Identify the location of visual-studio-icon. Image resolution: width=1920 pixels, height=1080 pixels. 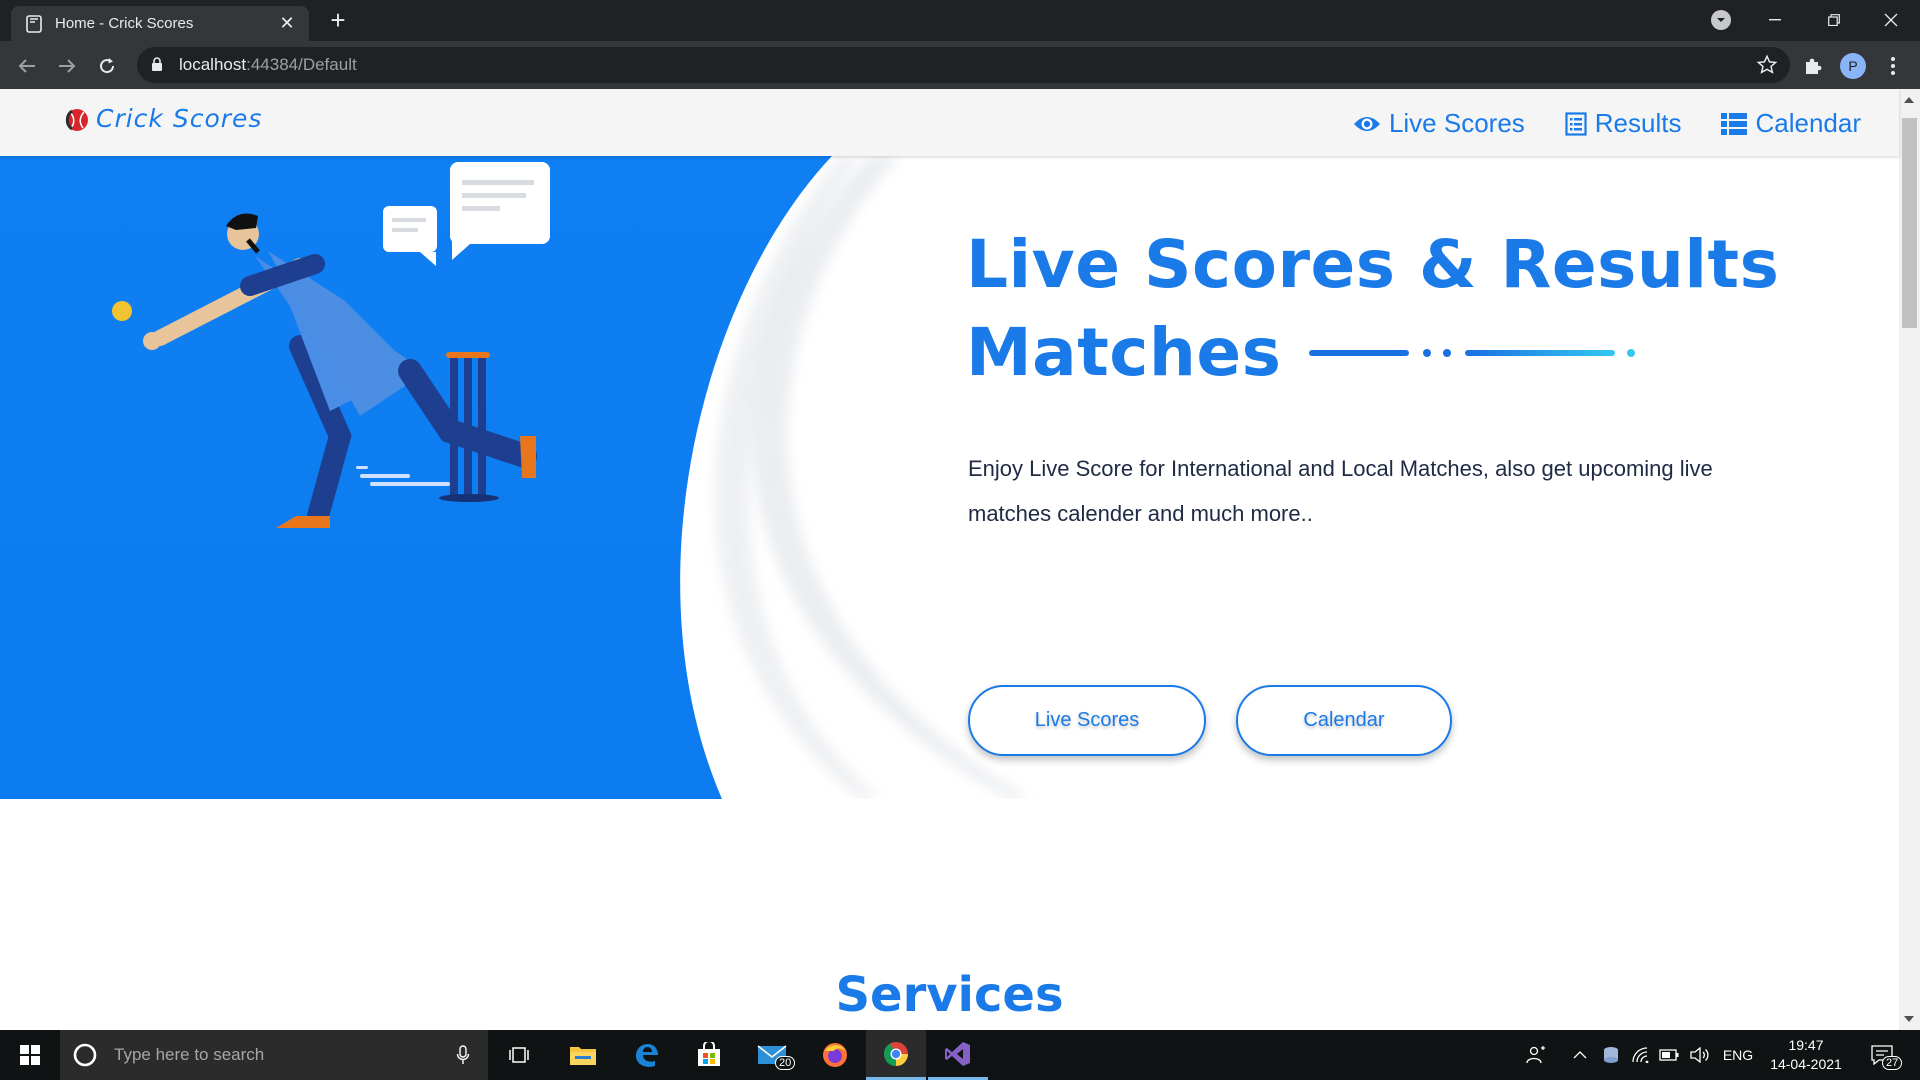
(958, 1055).